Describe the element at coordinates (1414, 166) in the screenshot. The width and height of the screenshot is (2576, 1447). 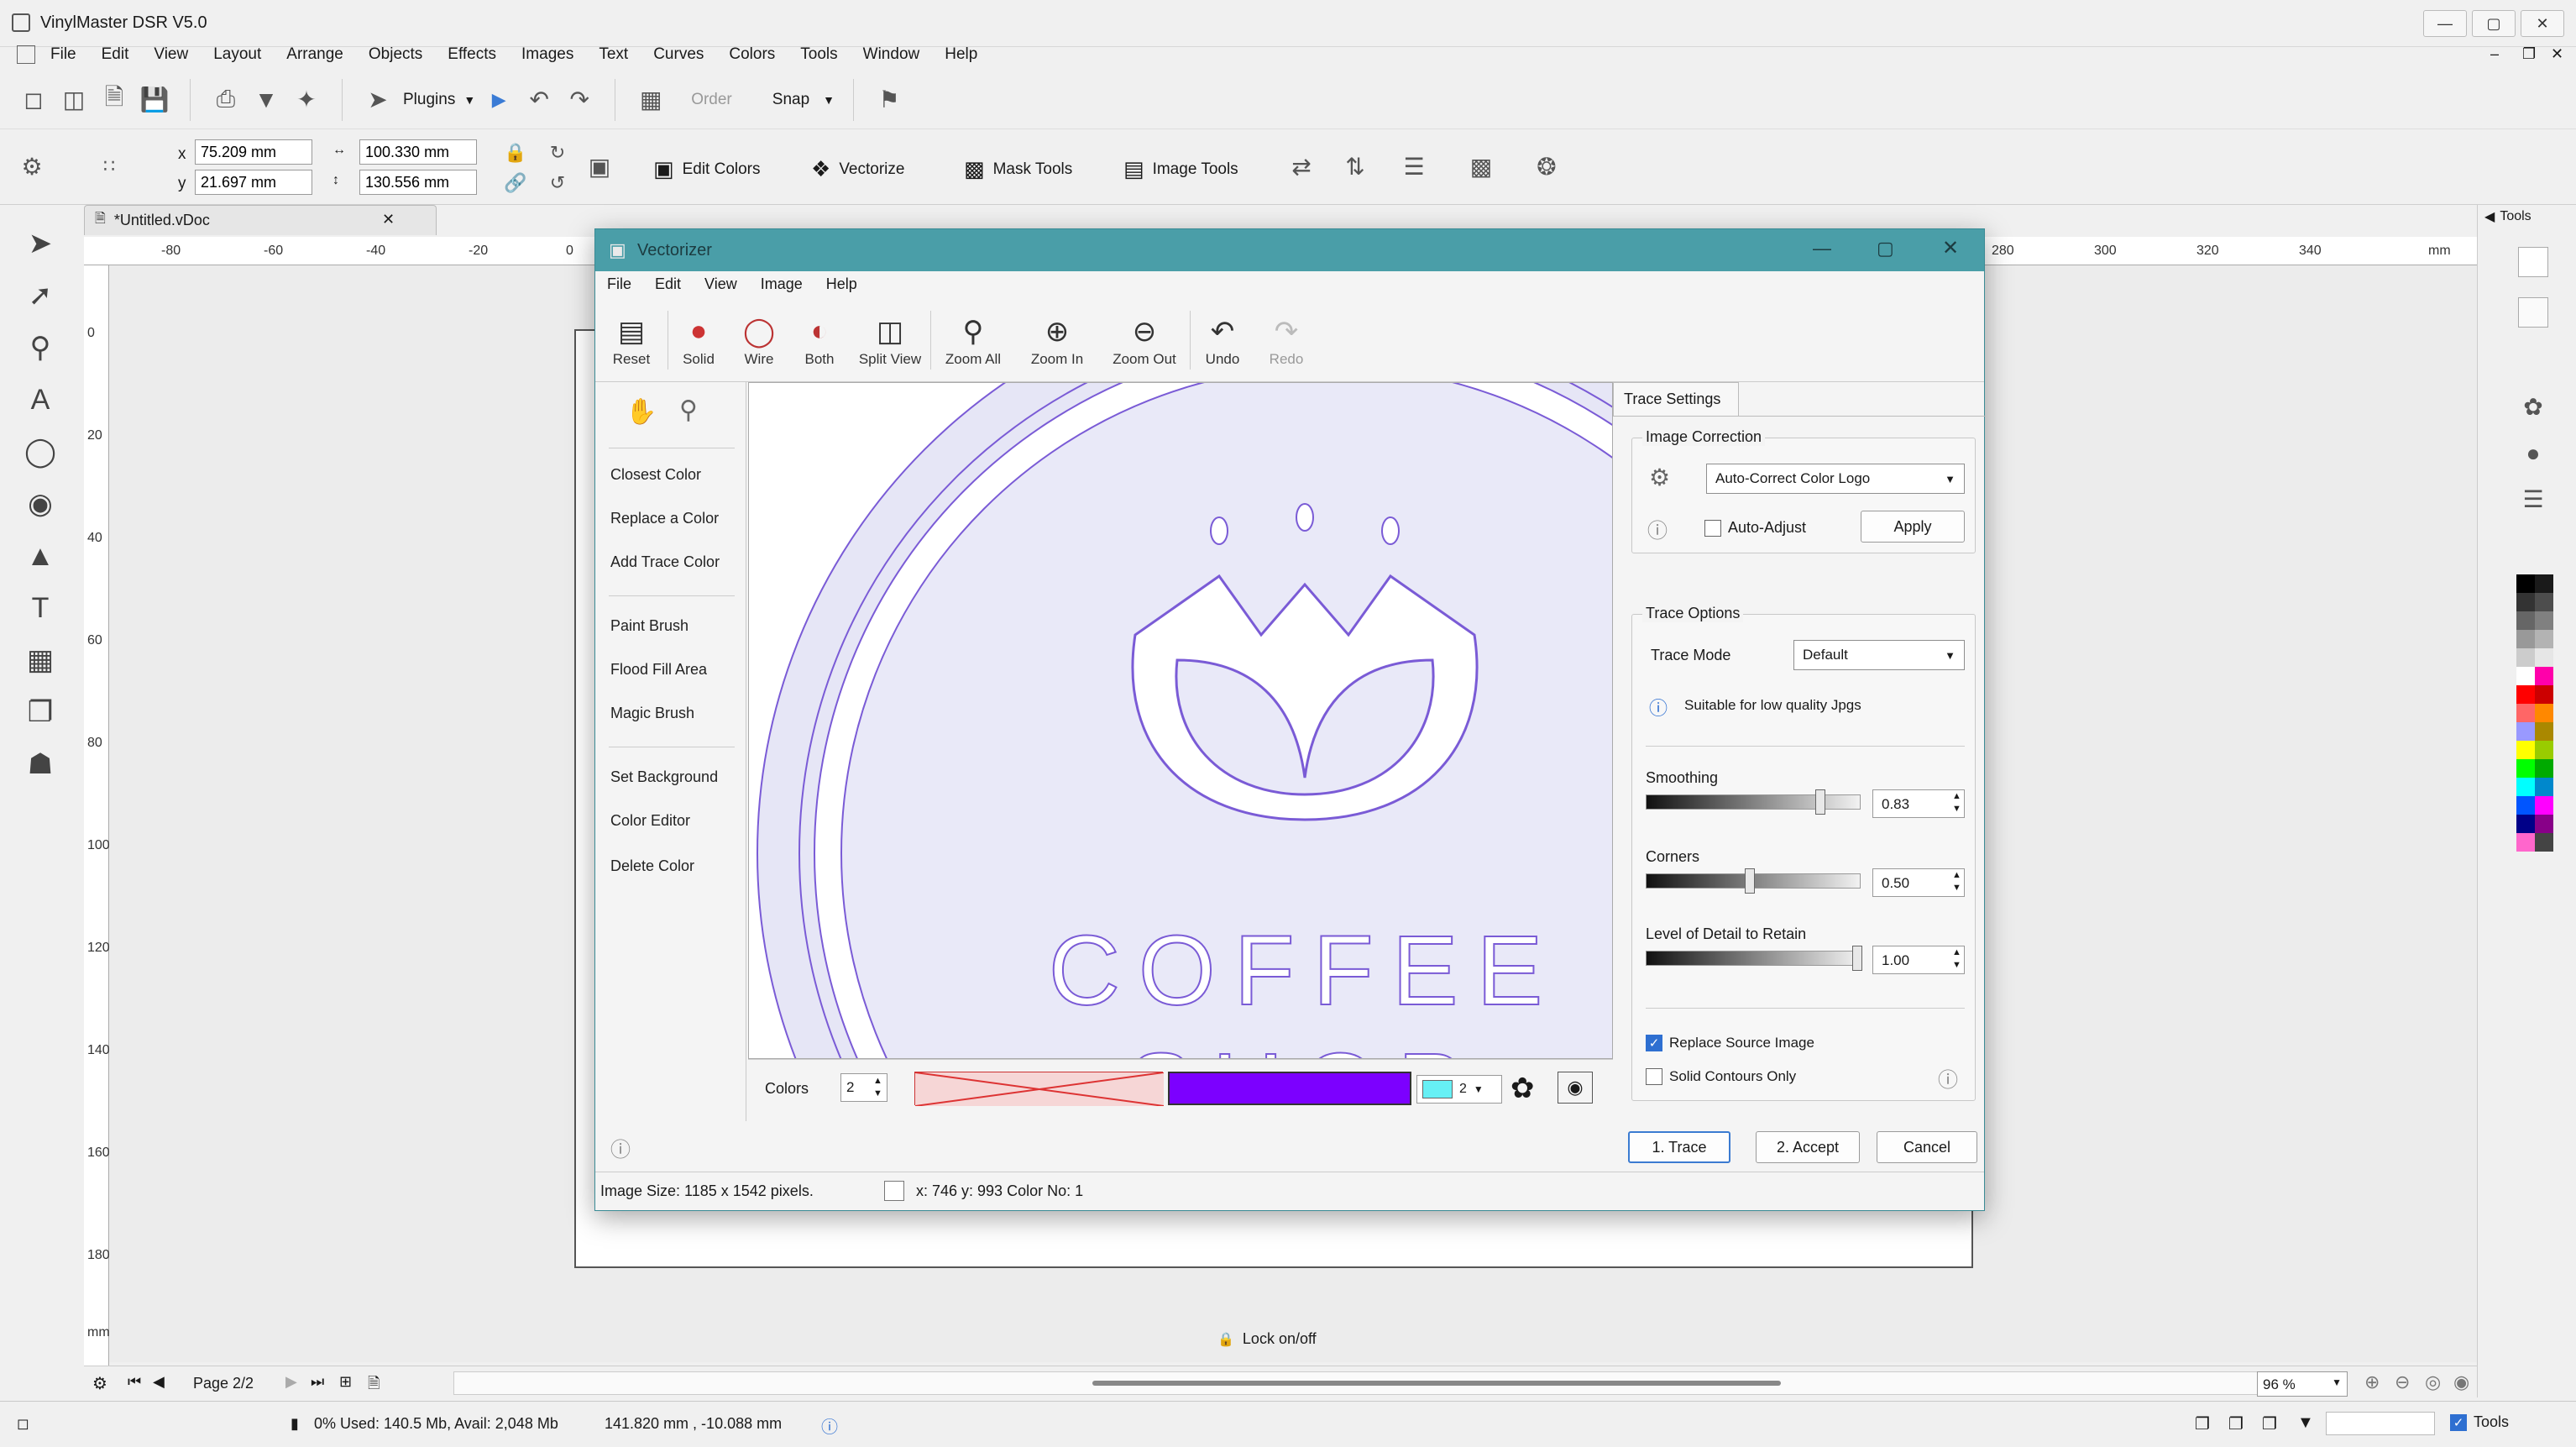
I see `align-icon: ☰` at that location.